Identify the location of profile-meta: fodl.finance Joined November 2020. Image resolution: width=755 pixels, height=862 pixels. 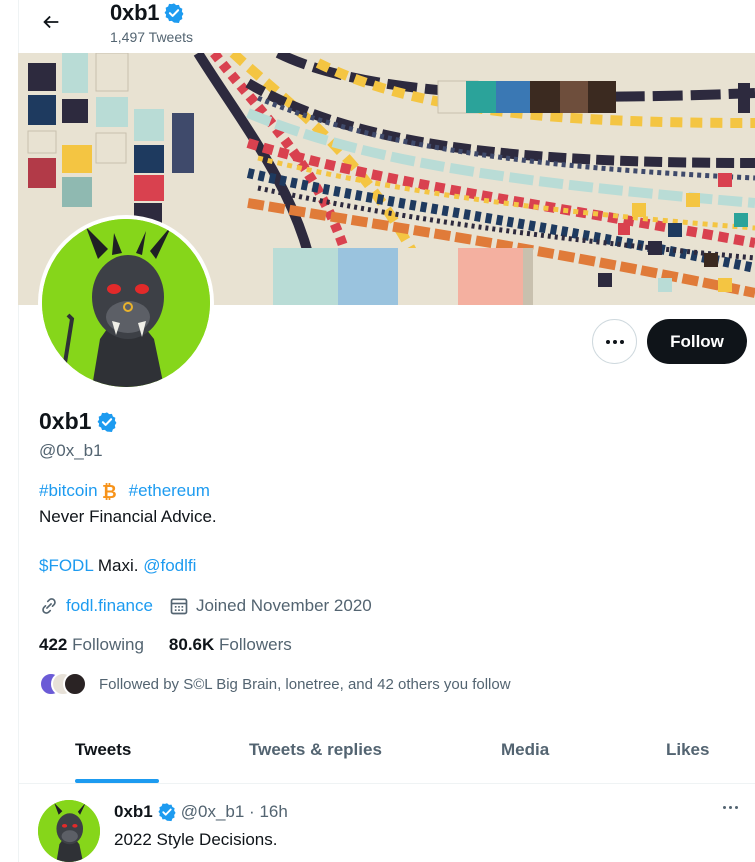
(205, 606).